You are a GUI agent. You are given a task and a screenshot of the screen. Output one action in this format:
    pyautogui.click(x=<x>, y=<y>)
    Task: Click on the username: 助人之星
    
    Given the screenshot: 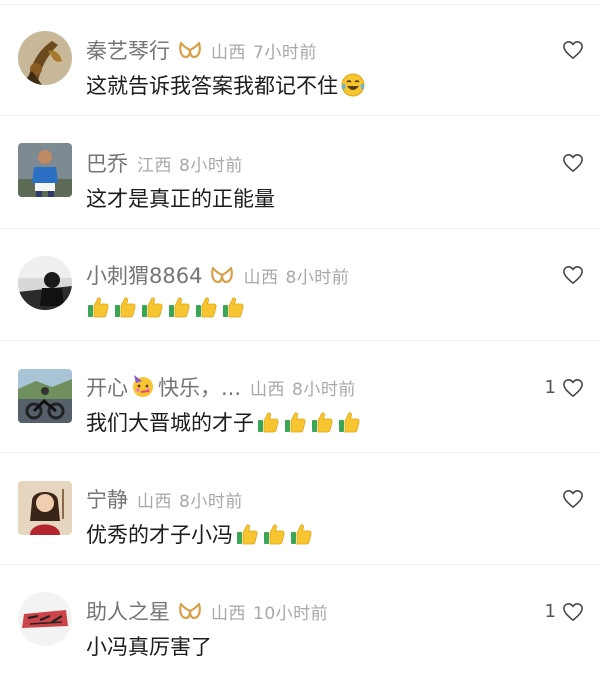 What is the action you would take?
    pyautogui.click(x=128, y=611)
    